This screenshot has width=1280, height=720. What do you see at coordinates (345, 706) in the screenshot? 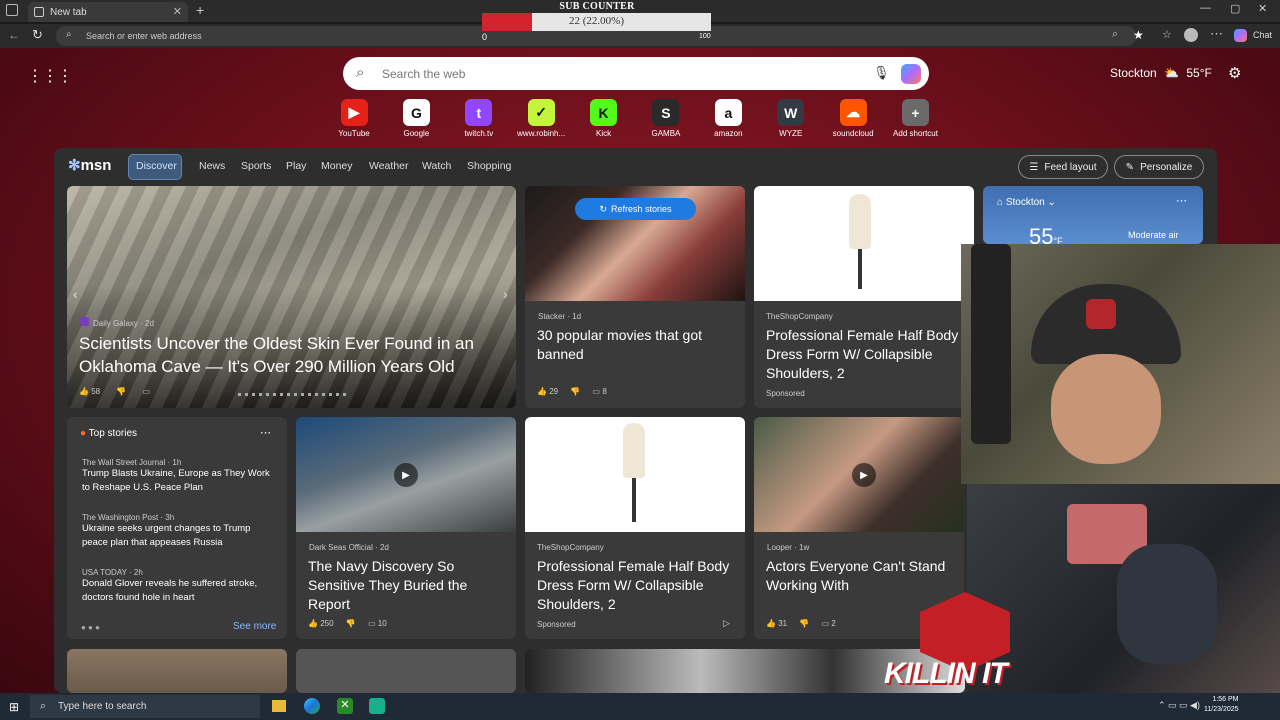
I see `xbox-icon: ✕` at bounding box center [345, 706].